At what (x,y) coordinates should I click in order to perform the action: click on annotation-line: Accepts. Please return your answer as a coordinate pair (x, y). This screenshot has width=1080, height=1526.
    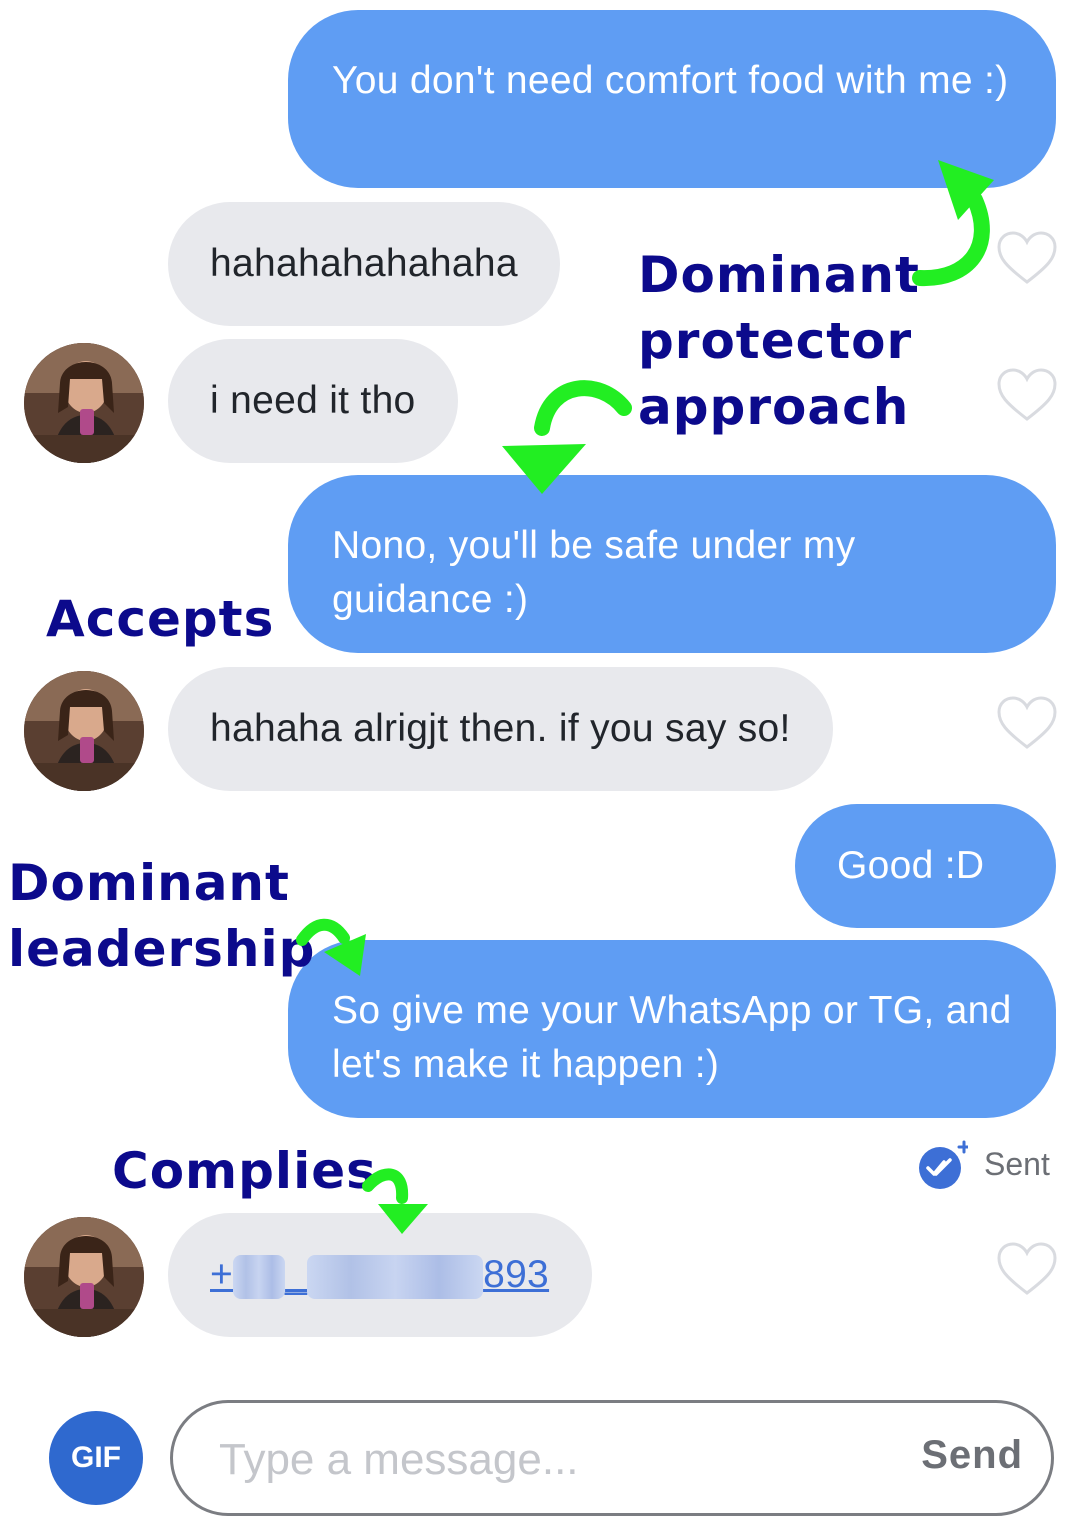
    Looking at the image, I should click on (160, 619).